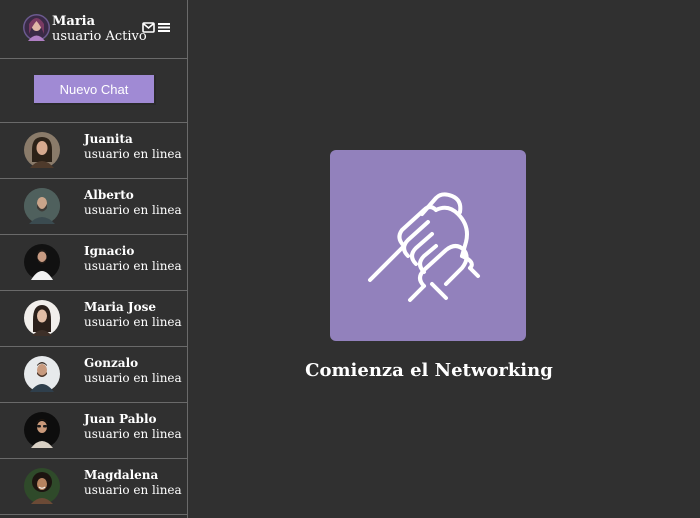  What do you see at coordinates (74, 21) in the screenshot?
I see `user-name: Maria` at bounding box center [74, 21].